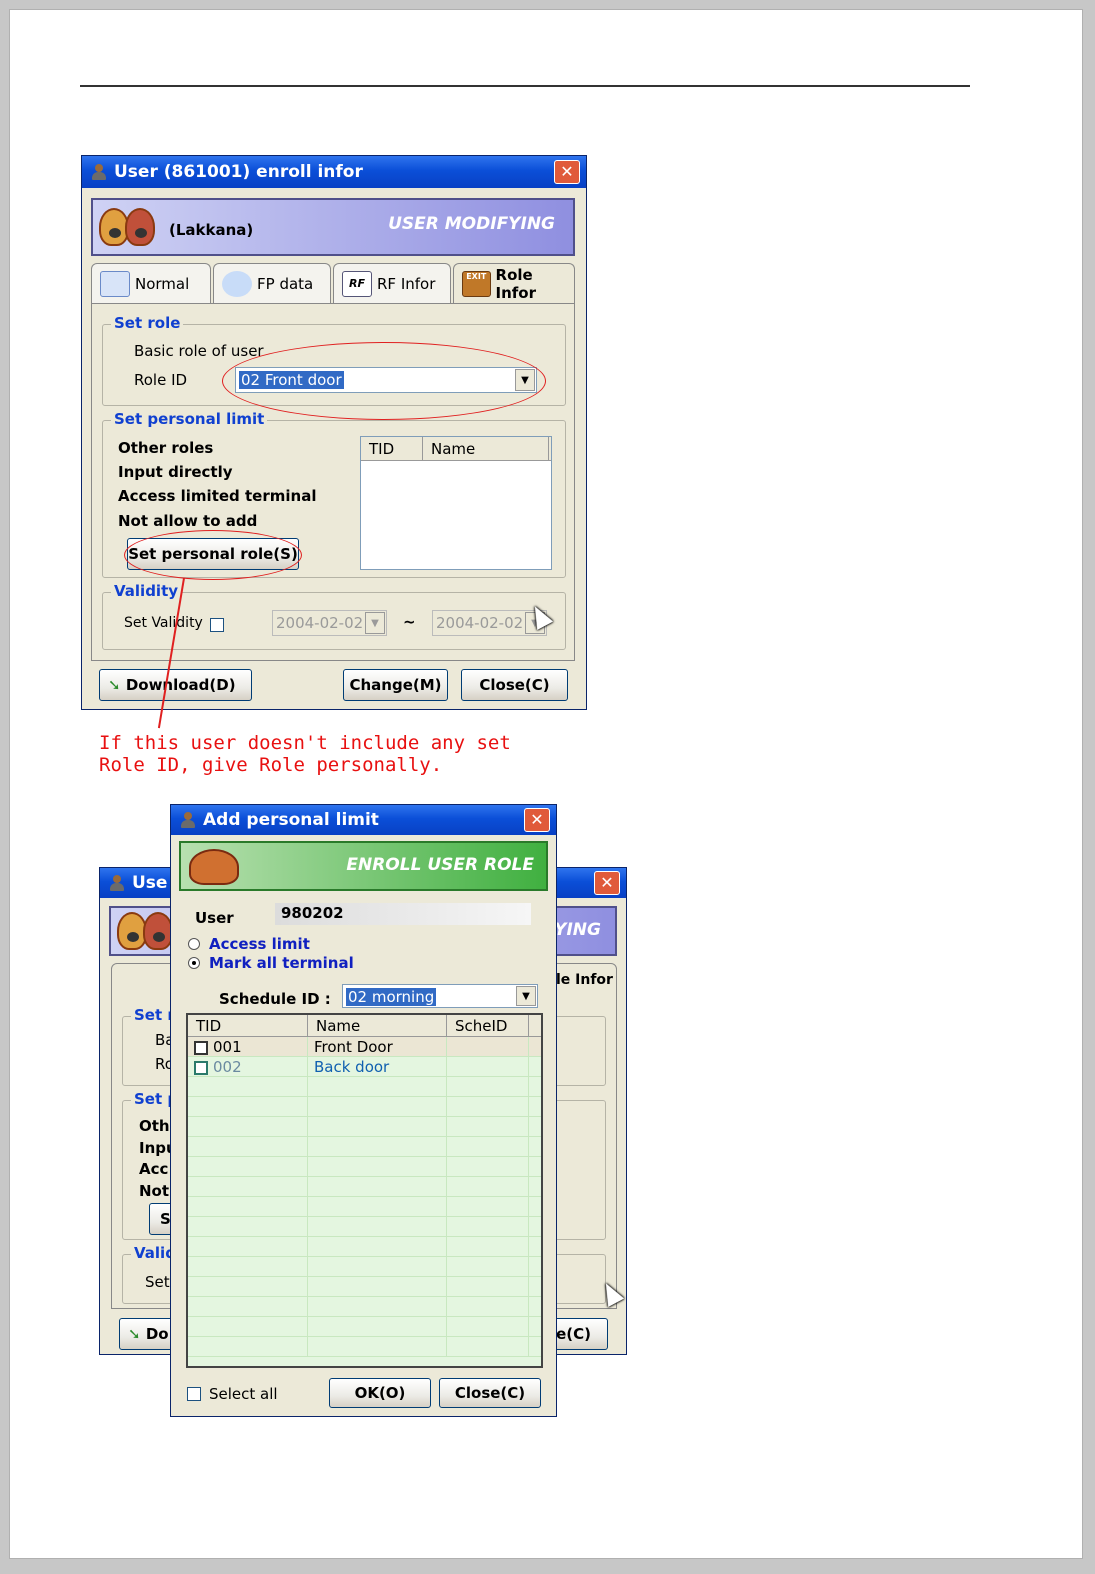  I want to click on download-button: ➘ Download(D), so click(175, 685).